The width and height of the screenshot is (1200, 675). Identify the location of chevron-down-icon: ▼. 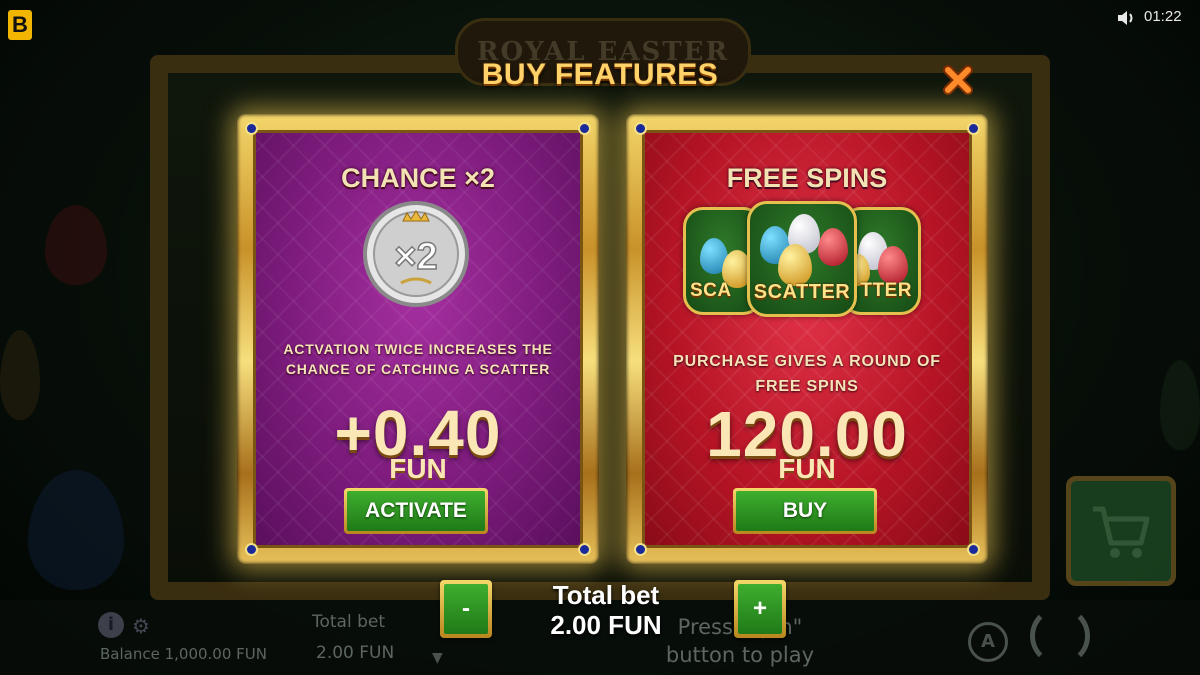
(437, 658).